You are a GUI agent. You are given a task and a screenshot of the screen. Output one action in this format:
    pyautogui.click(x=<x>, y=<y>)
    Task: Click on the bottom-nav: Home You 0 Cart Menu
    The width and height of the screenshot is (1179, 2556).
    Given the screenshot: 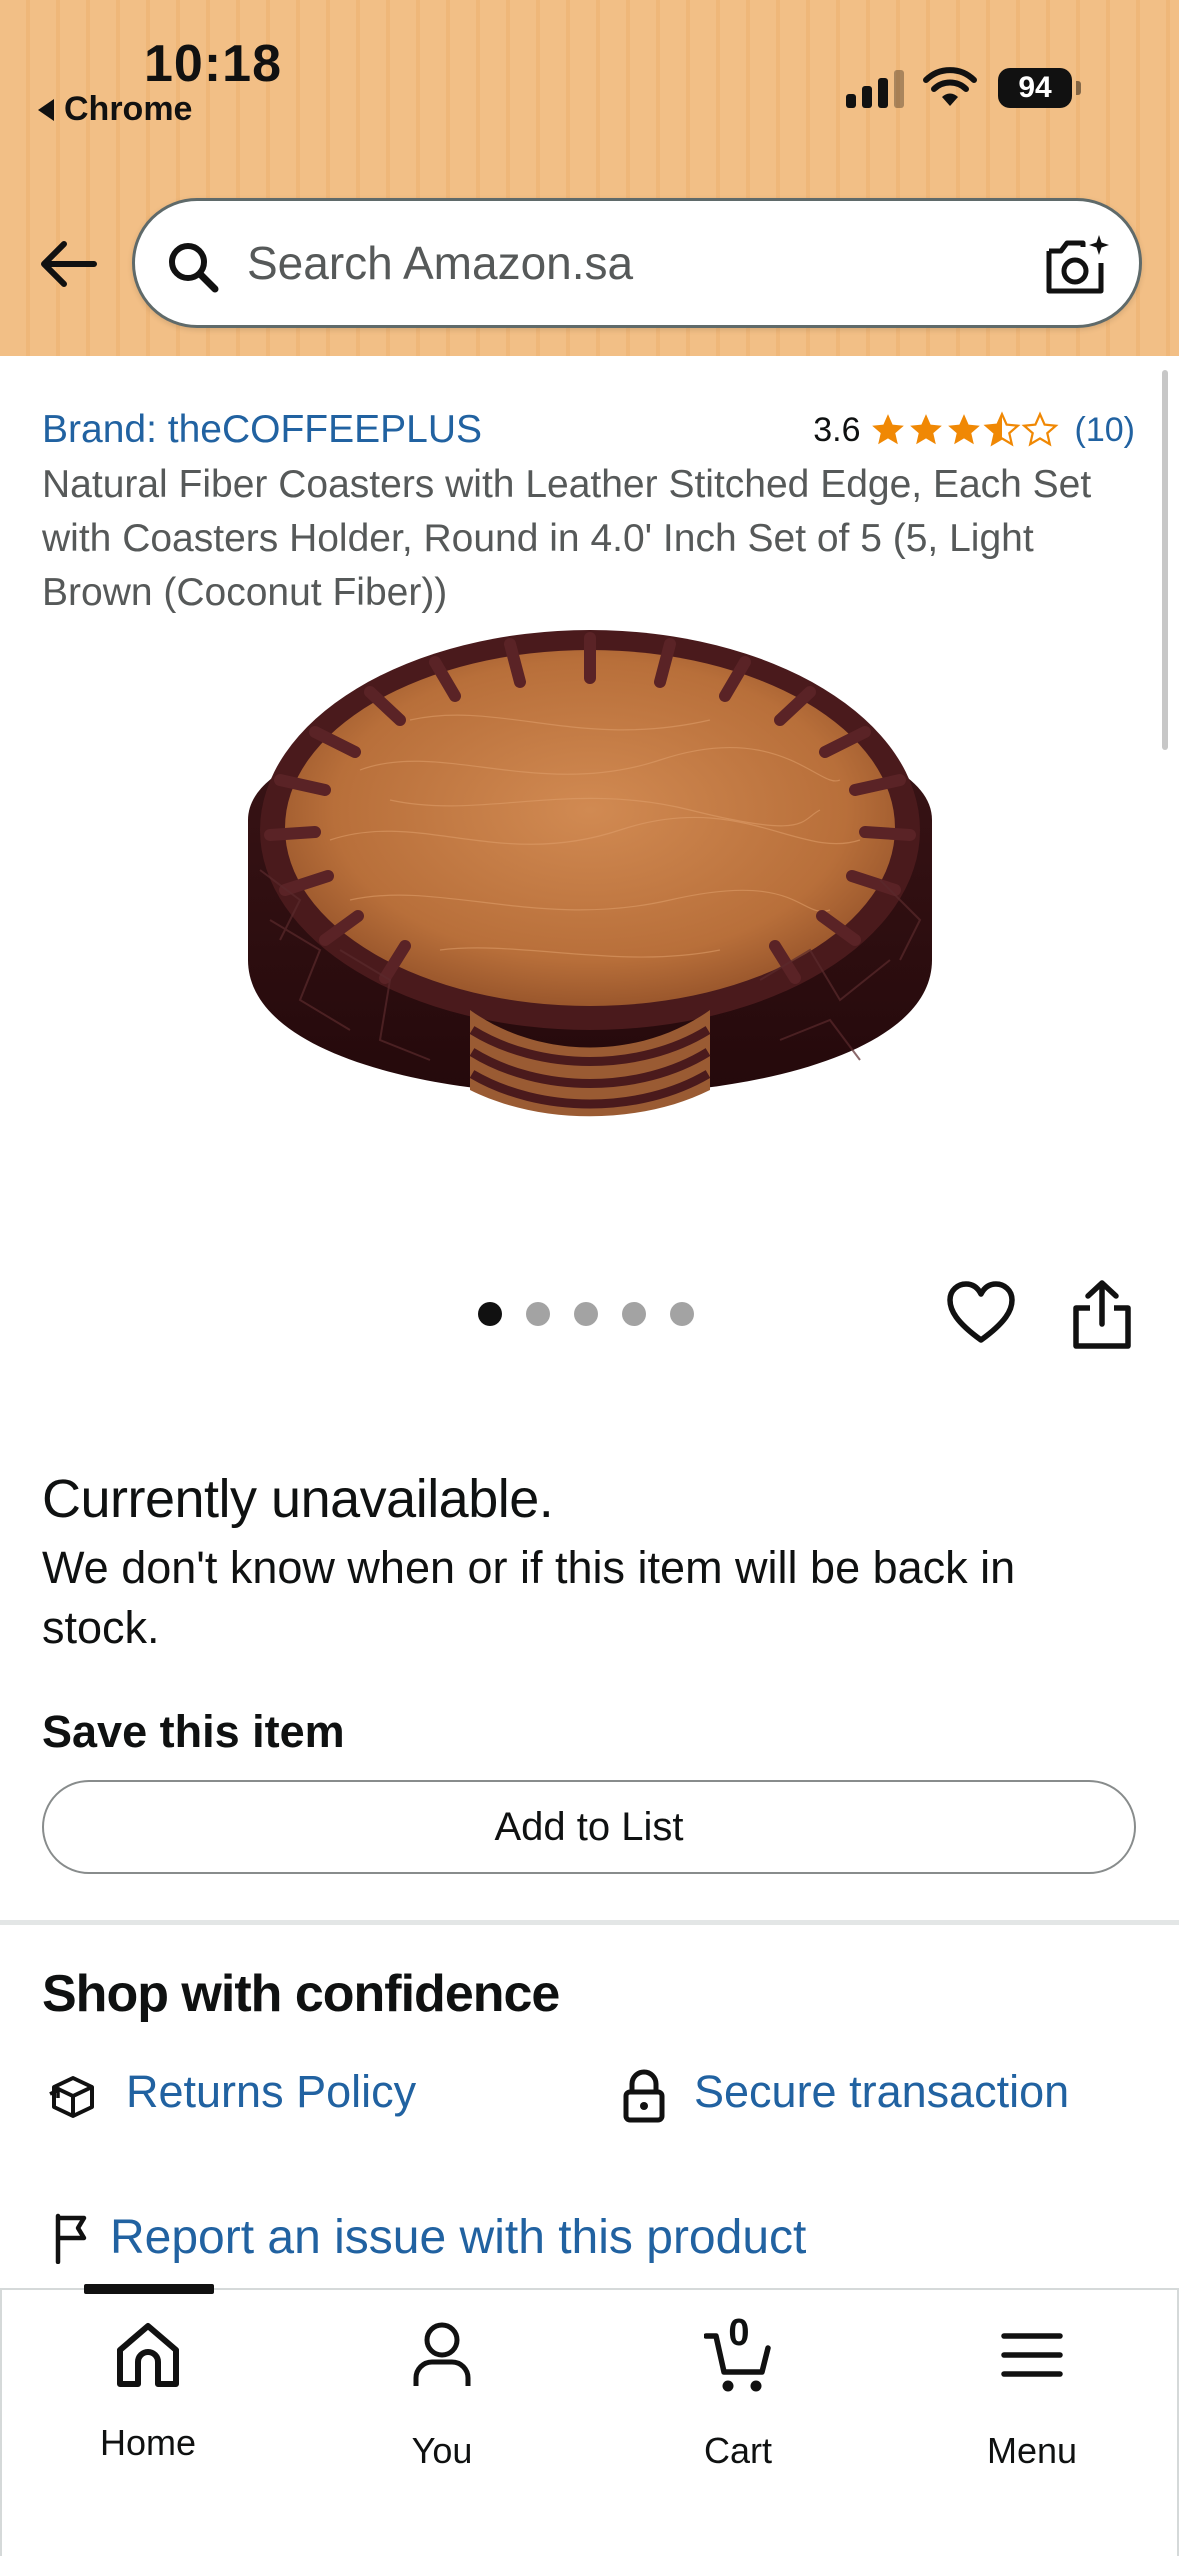 What is the action you would take?
    pyautogui.click(x=589, y=2420)
    